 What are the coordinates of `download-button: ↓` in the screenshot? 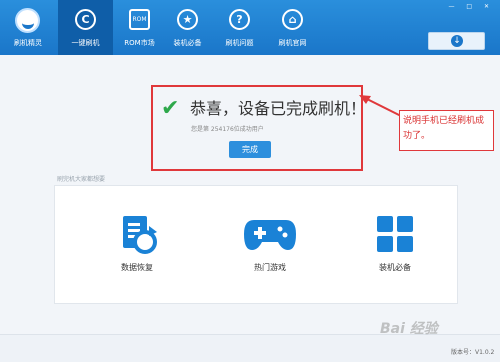 It's located at (456, 41).